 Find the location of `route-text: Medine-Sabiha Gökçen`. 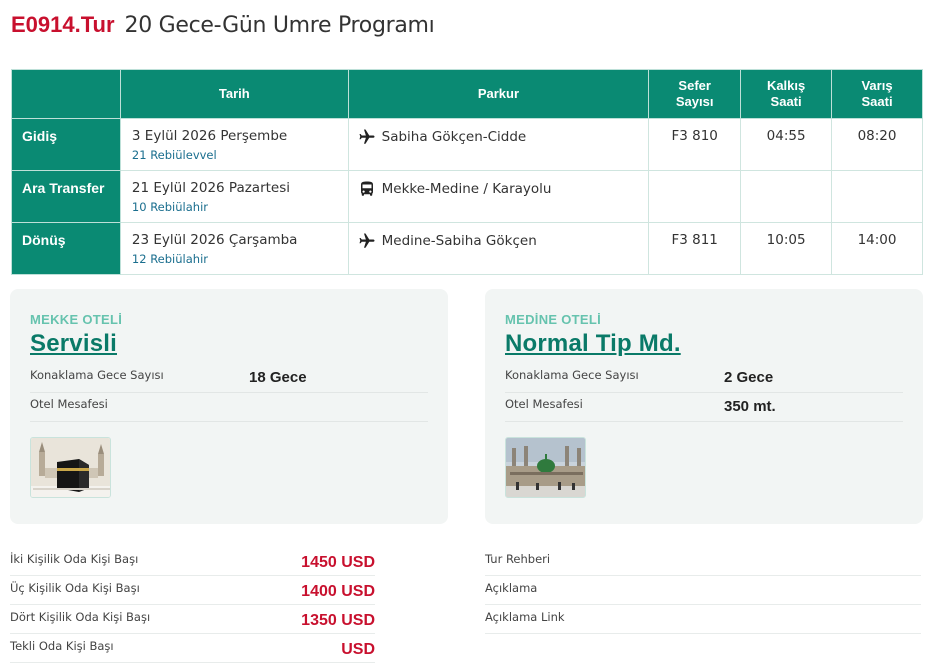

route-text: Medine-Sabiha Gökçen is located at coordinates (459, 241).